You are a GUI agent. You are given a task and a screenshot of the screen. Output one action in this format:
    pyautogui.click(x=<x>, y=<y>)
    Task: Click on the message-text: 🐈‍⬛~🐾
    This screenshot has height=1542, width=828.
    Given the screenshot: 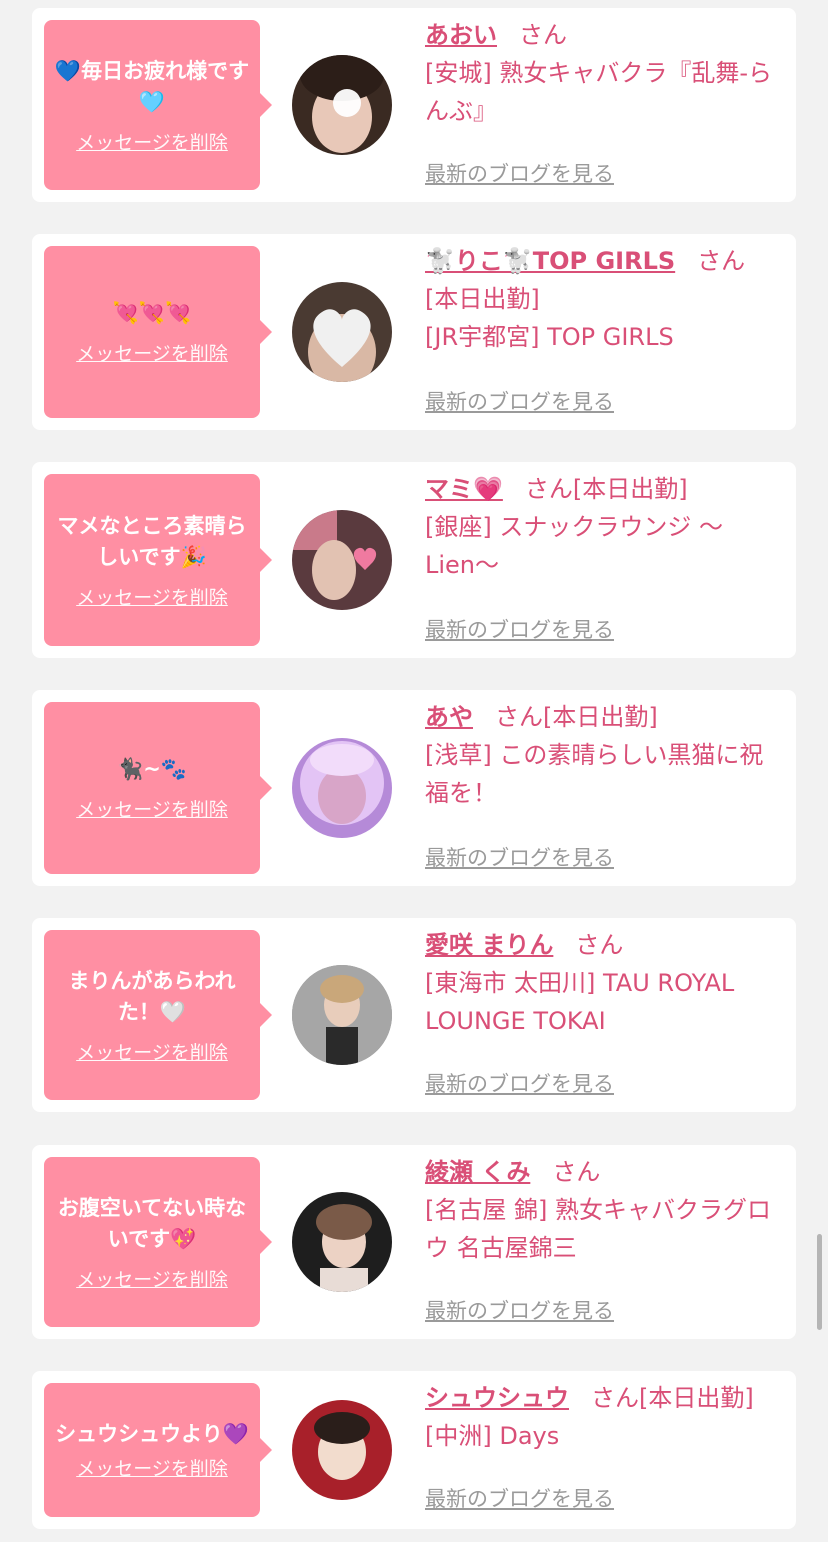 What is the action you would take?
    pyautogui.click(x=152, y=769)
    